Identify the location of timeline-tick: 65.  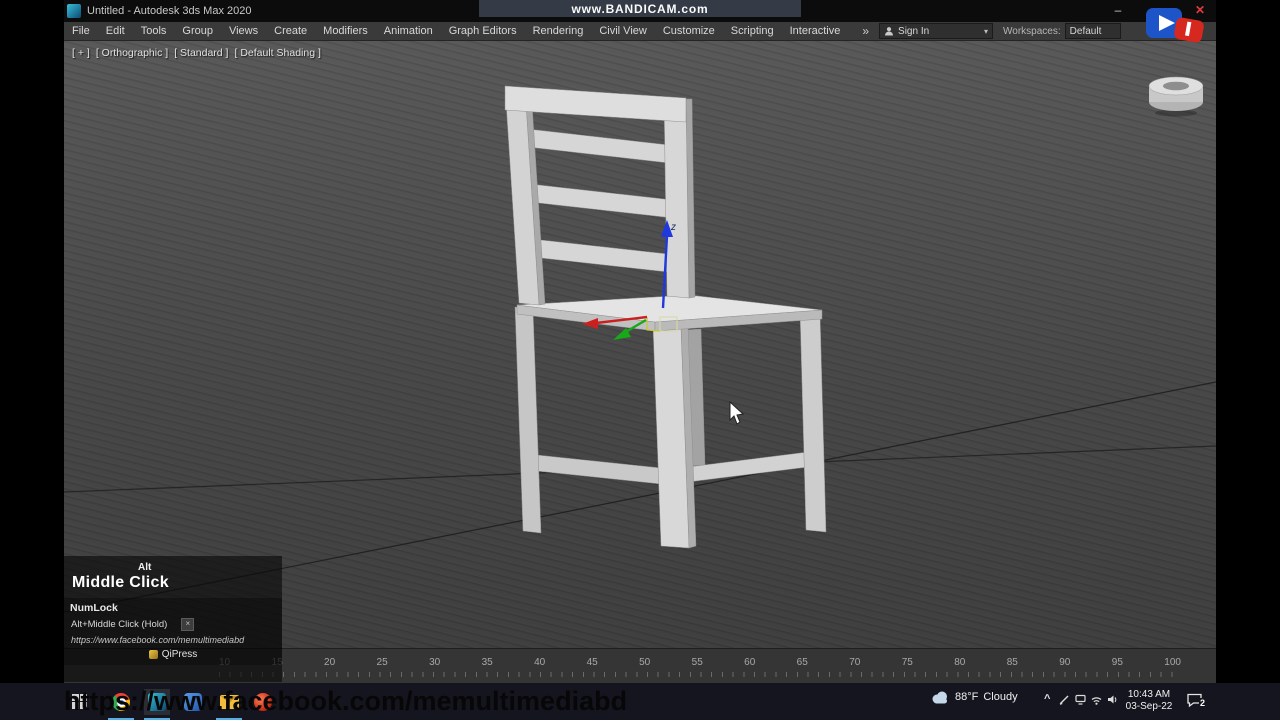
(802, 662).